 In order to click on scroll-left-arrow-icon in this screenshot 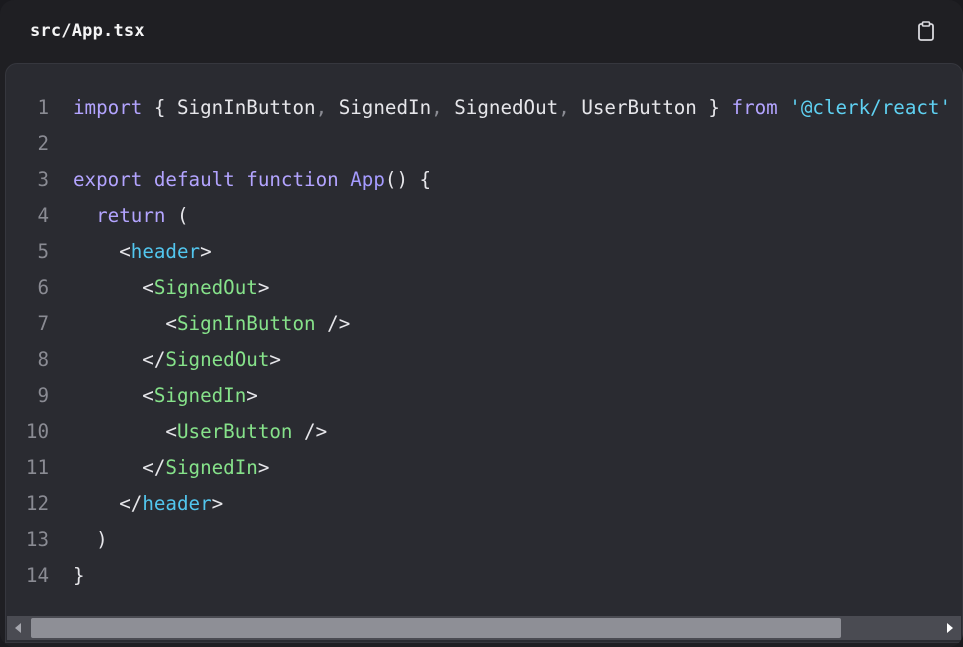, I will do `click(18, 628)`.